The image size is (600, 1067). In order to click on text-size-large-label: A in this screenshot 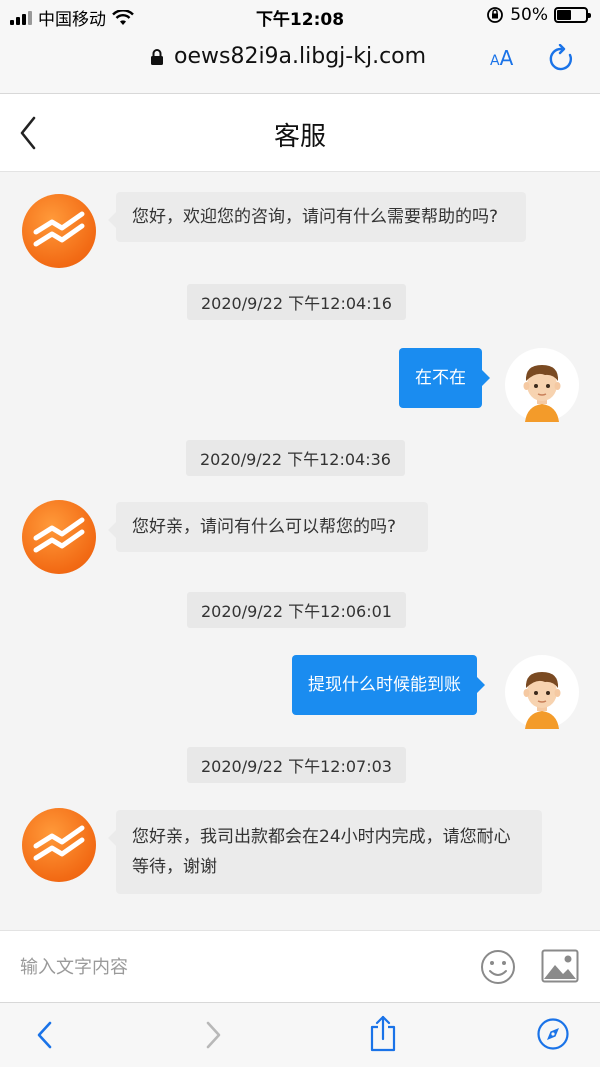, I will do `click(506, 58)`.